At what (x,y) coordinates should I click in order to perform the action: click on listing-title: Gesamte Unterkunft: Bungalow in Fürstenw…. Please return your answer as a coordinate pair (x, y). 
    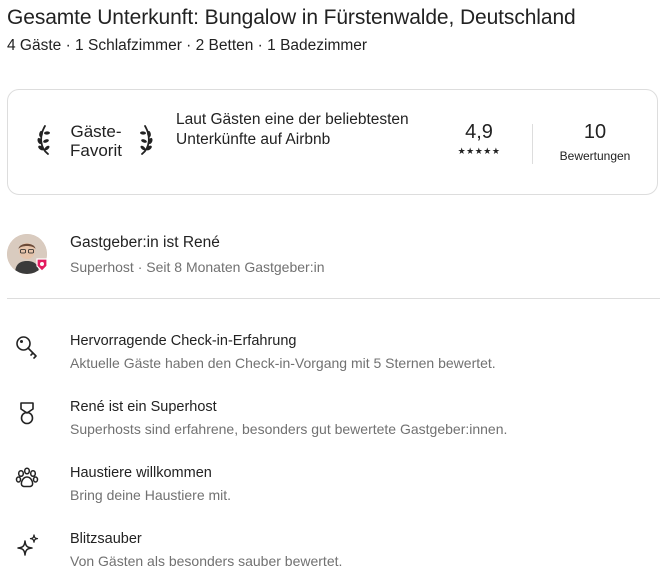
    Looking at the image, I should click on (291, 17).